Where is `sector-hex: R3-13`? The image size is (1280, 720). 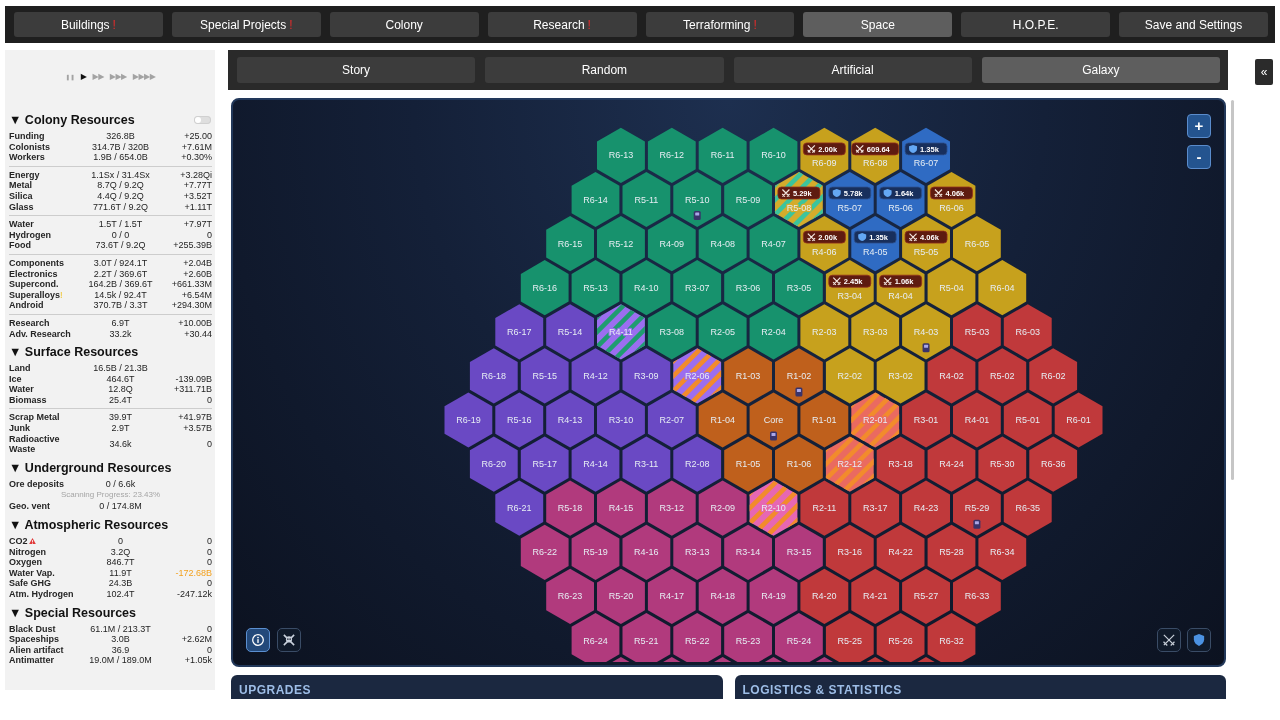
sector-hex: R3-13 is located at coordinates (697, 552).